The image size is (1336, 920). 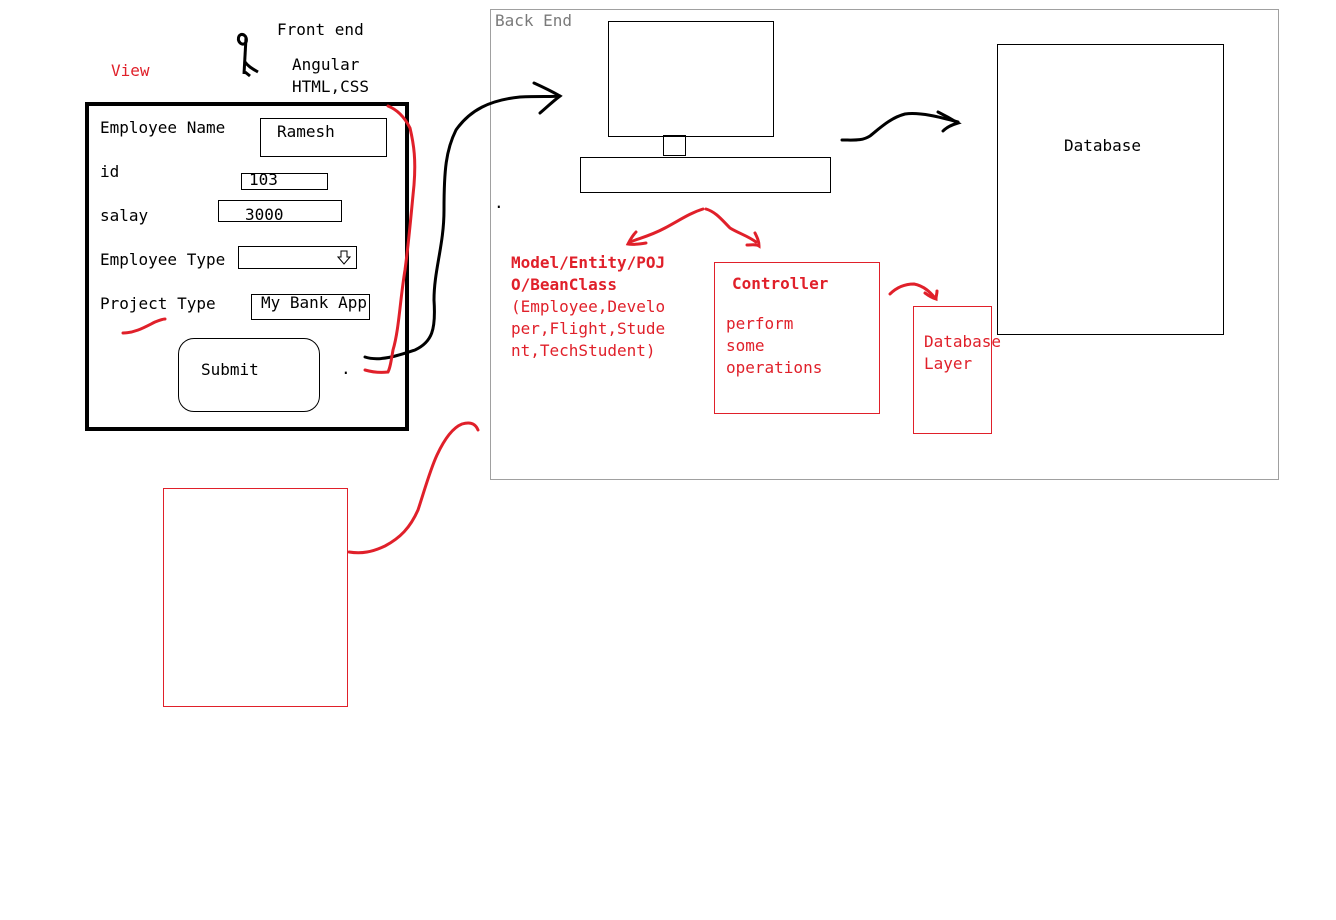 I want to click on database-label: Database, so click(x=1103, y=145).